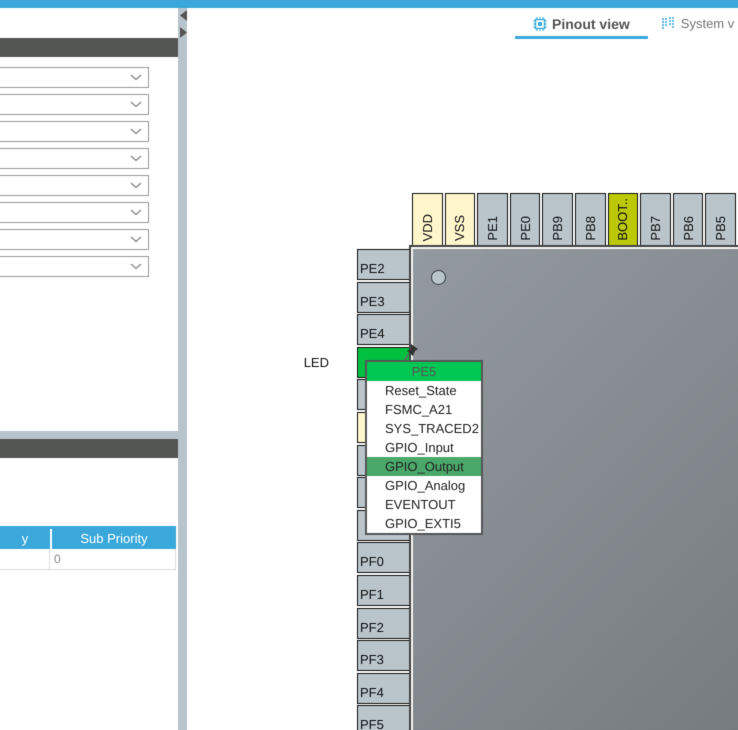  I want to click on list-icon, so click(669, 23).